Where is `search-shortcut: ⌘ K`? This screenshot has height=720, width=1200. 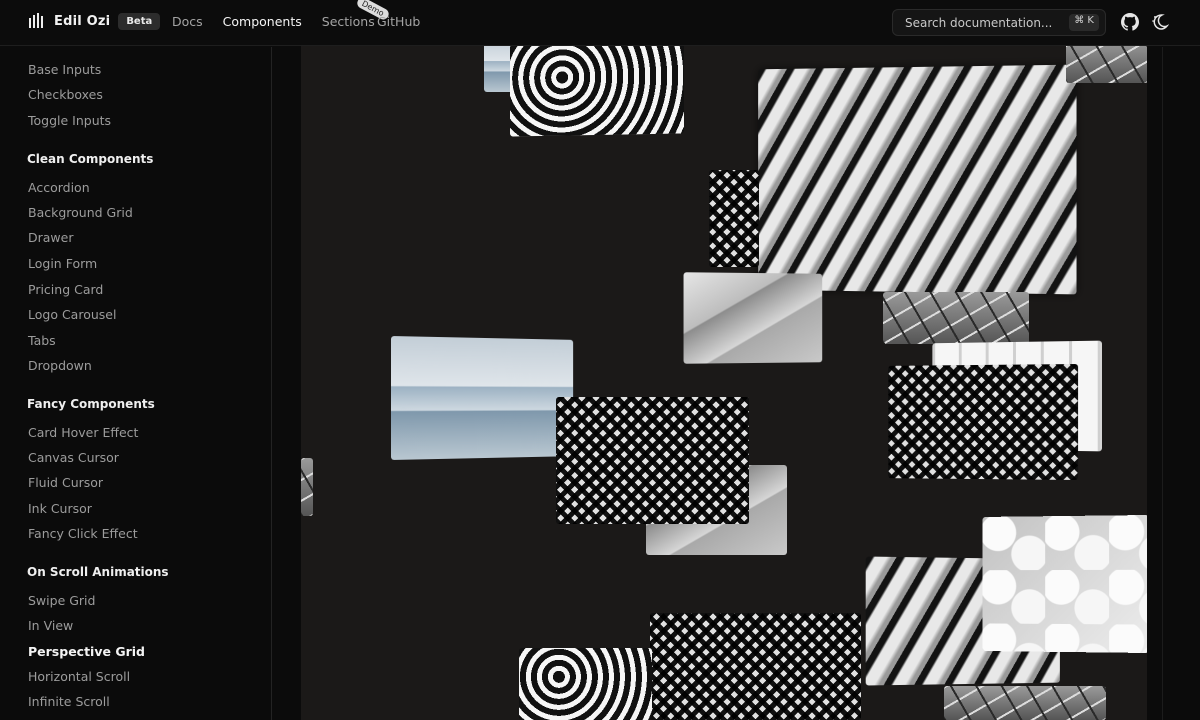 search-shortcut: ⌘ K is located at coordinates (1084, 22).